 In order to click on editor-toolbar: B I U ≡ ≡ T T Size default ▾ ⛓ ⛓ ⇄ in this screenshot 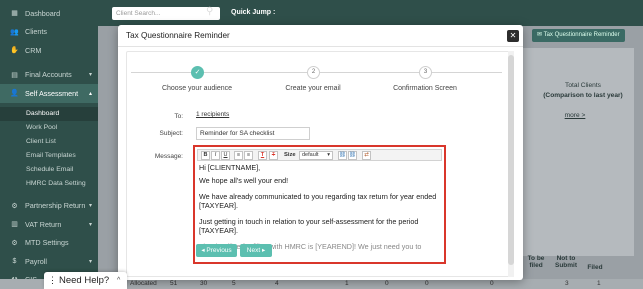, I will do `click(319, 155)`.